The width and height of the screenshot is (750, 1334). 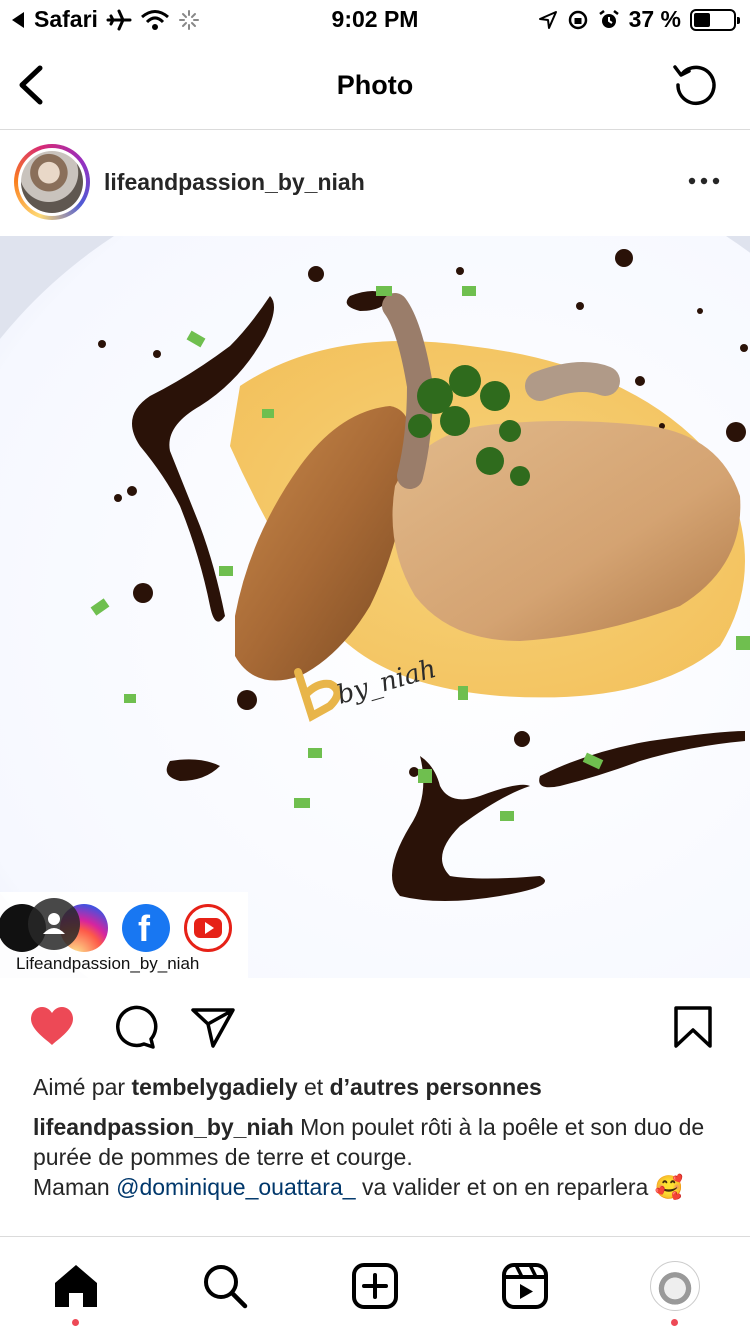 What do you see at coordinates (108, 963) in the screenshot?
I see `social-label: Lifeandpassion_by_niah` at bounding box center [108, 963].